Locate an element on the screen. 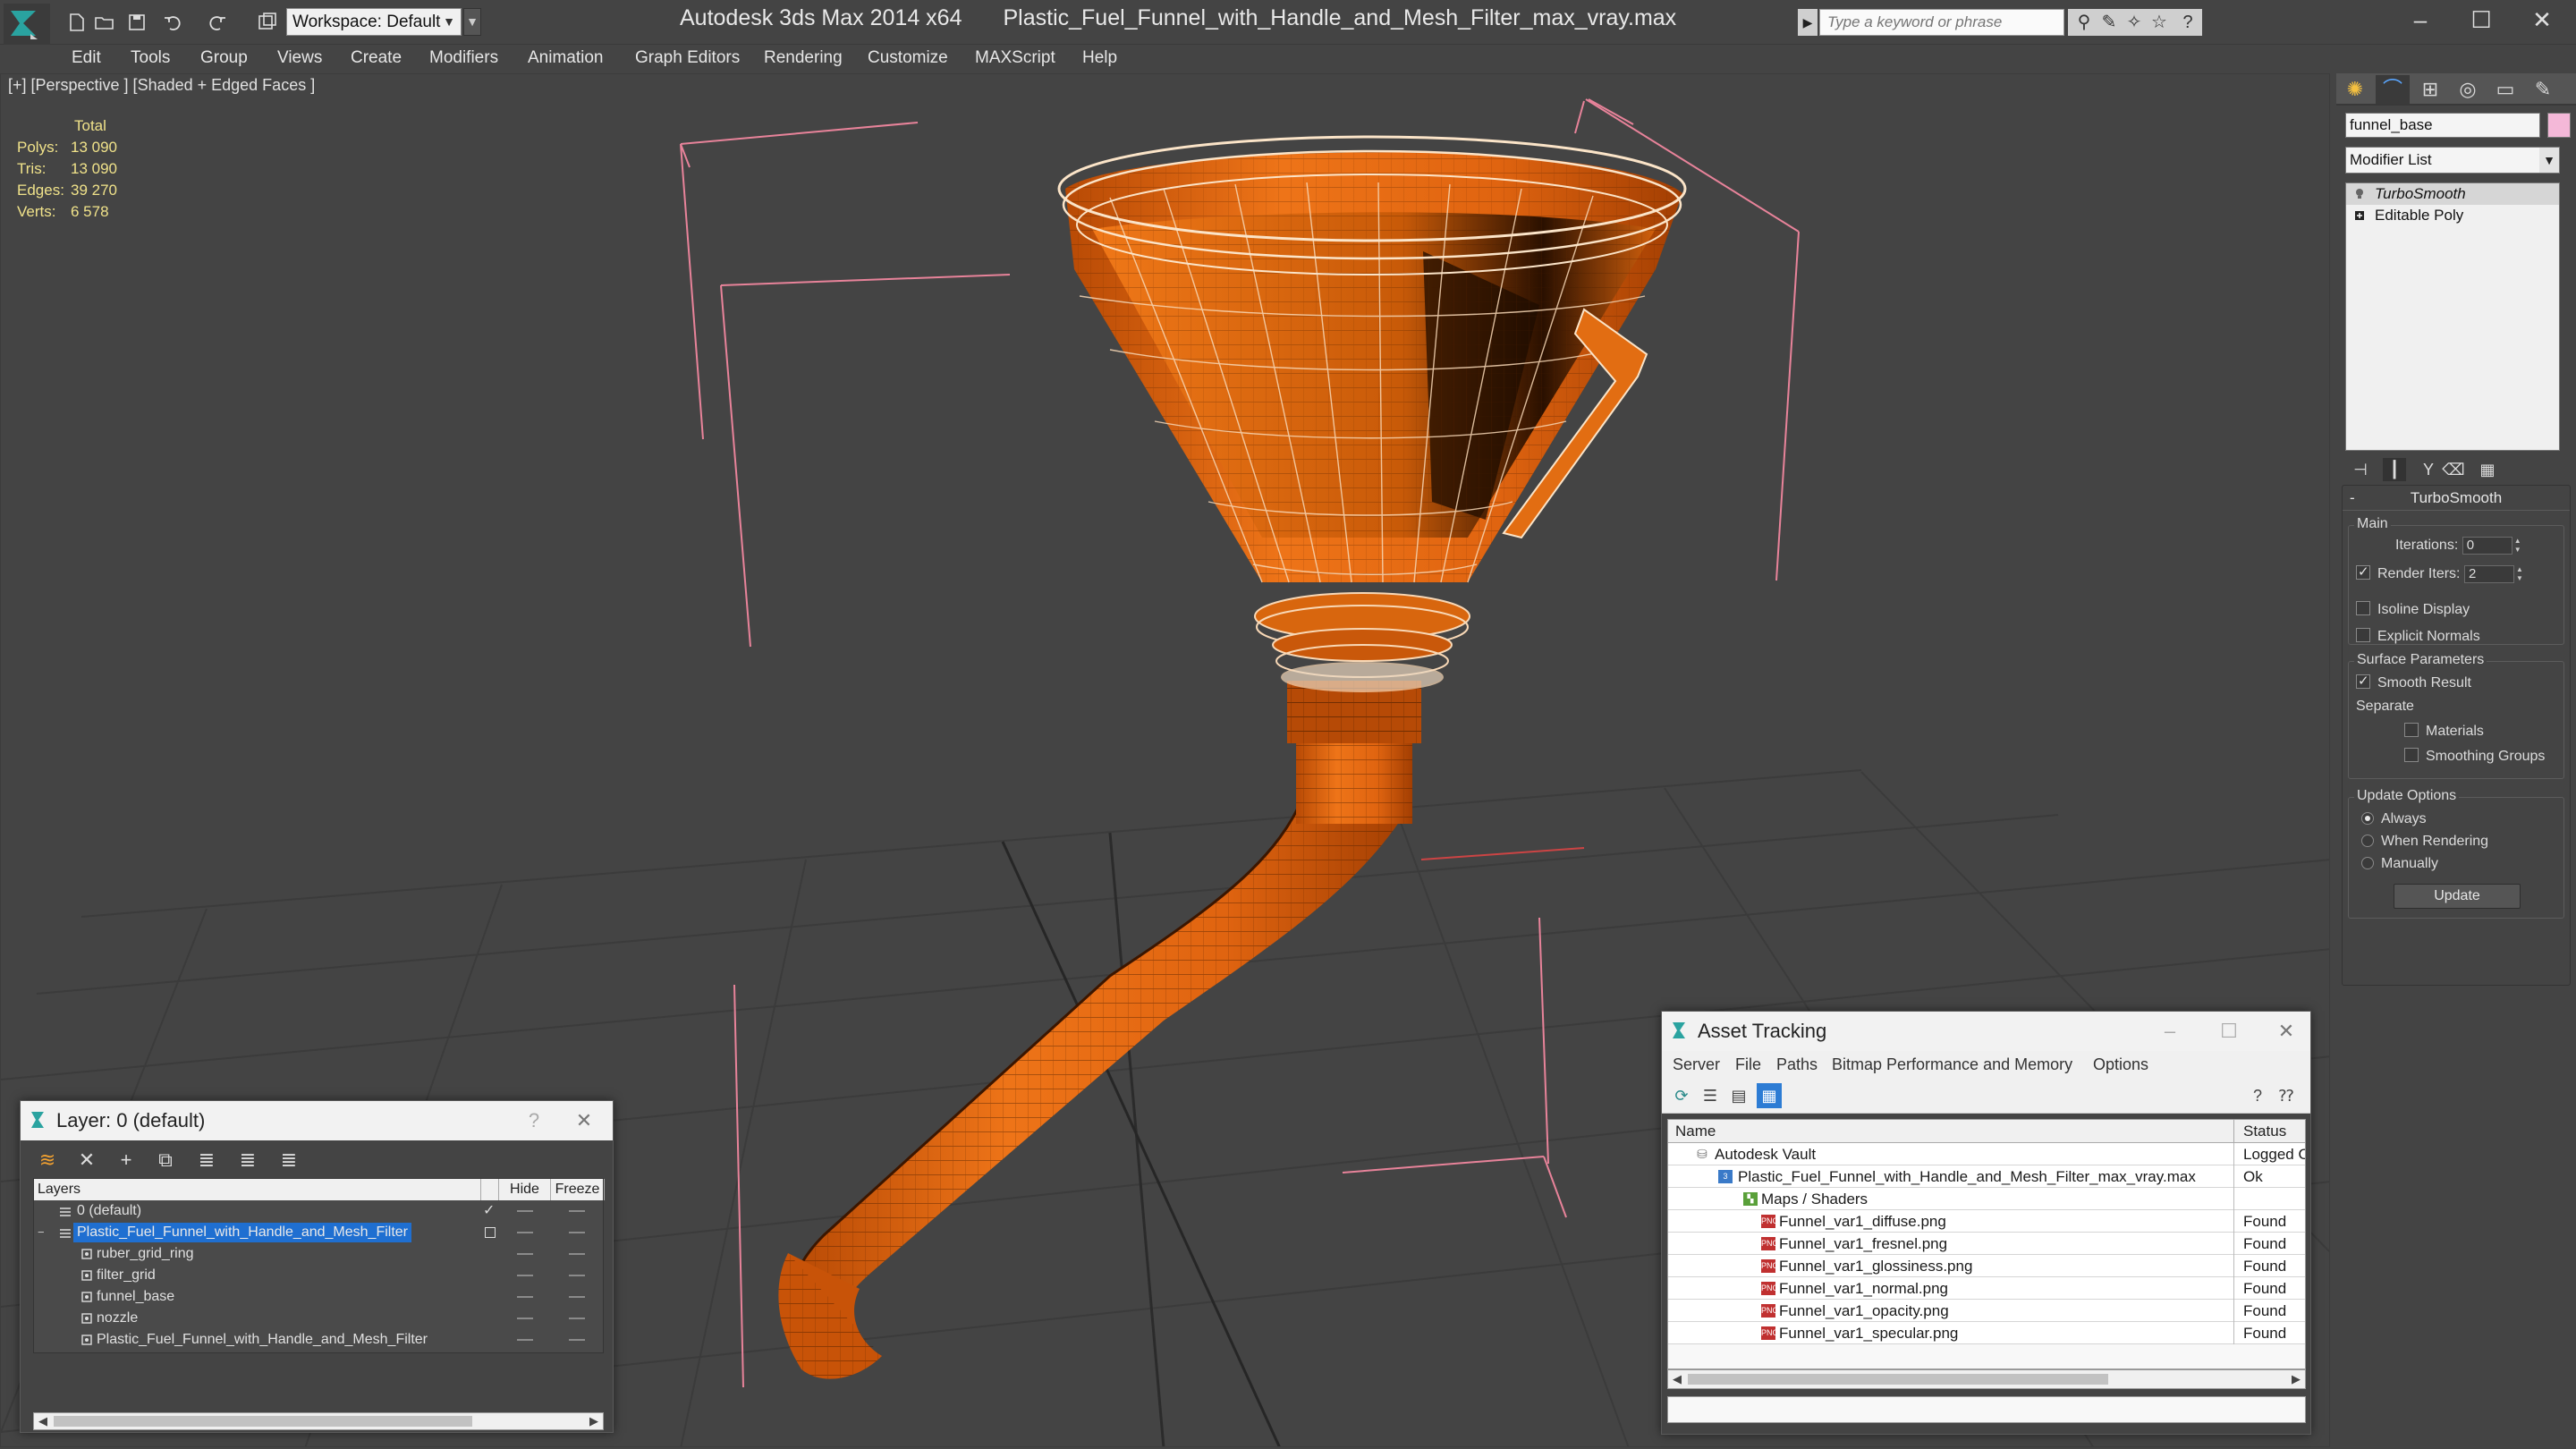 This screenshot has height=1449, width=2576. subscription-icon: ✎ is located at coordinates (2109, 22).